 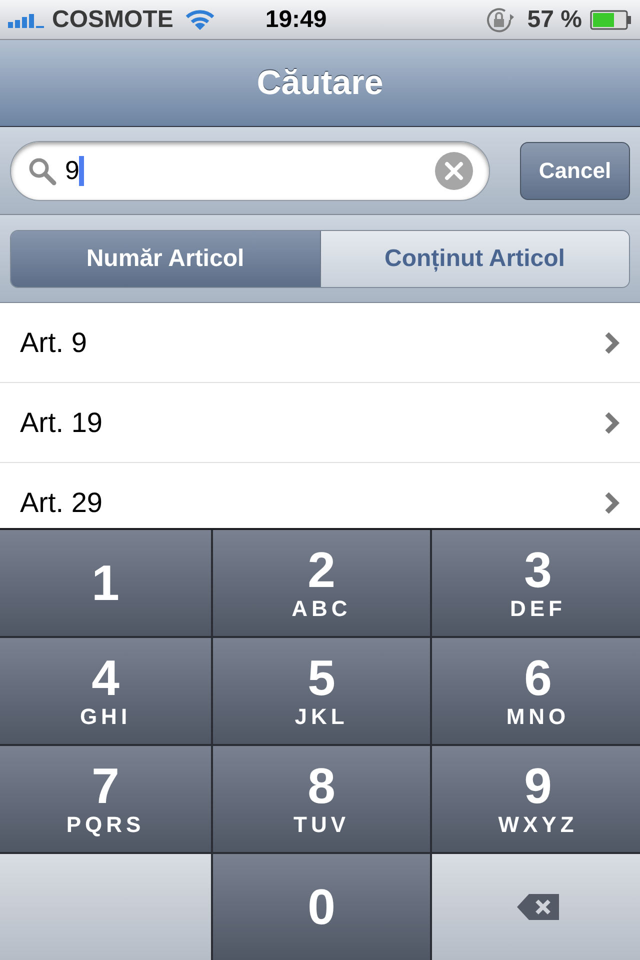 I want to click on keypad-key: 6 MNO, so click(x=536, y=691).